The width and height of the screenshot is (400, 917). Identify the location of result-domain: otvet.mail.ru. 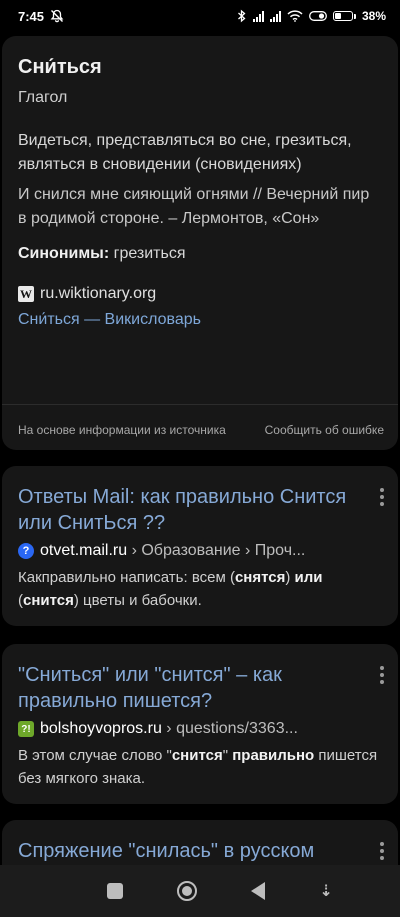
(84, 550).